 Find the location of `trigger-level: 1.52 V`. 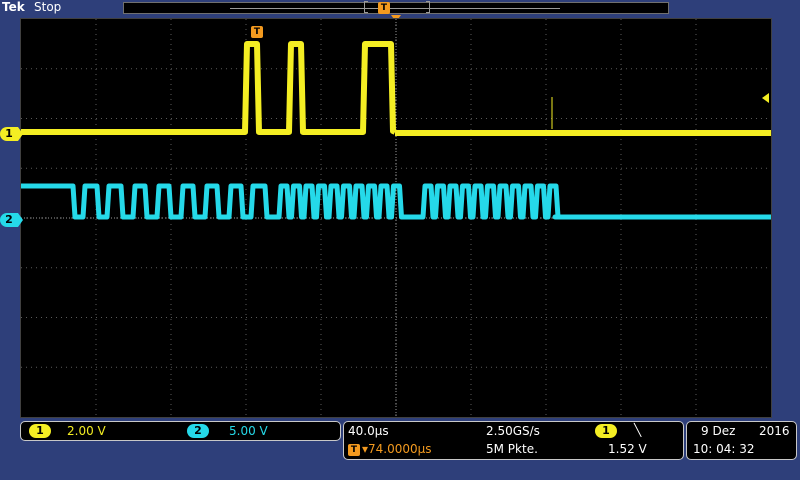

trigger-level: 1.52 V is located at coordinates (627, 449).